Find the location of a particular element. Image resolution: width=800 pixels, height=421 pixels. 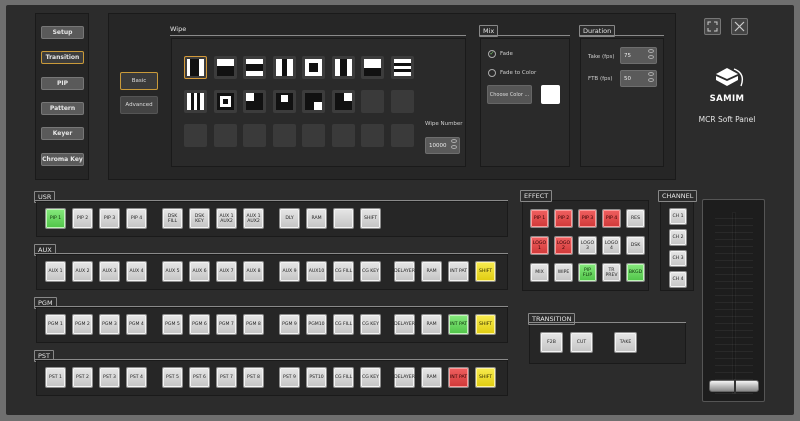

aux-button-ram: RAM is located at coordinates (431, 271).